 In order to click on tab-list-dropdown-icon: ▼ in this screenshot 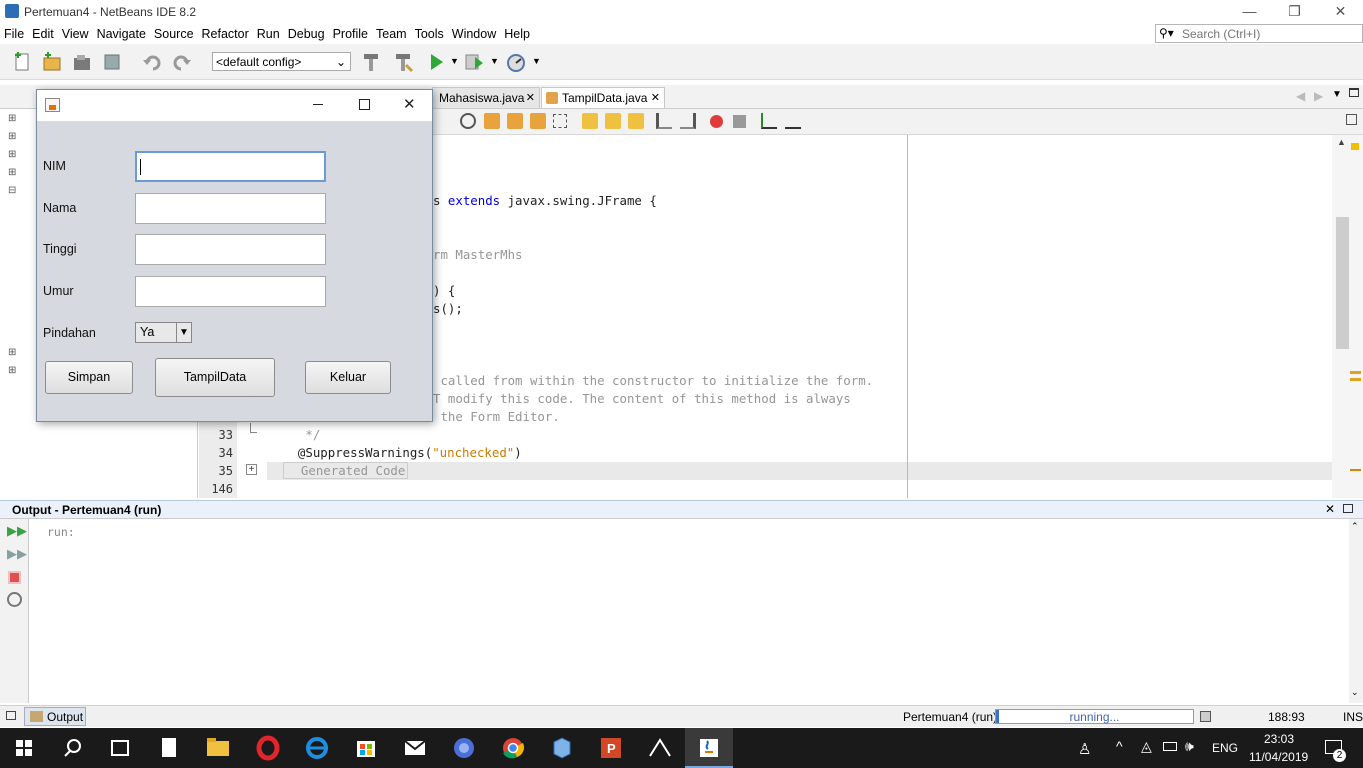, I will do `click(1337, 94)`.